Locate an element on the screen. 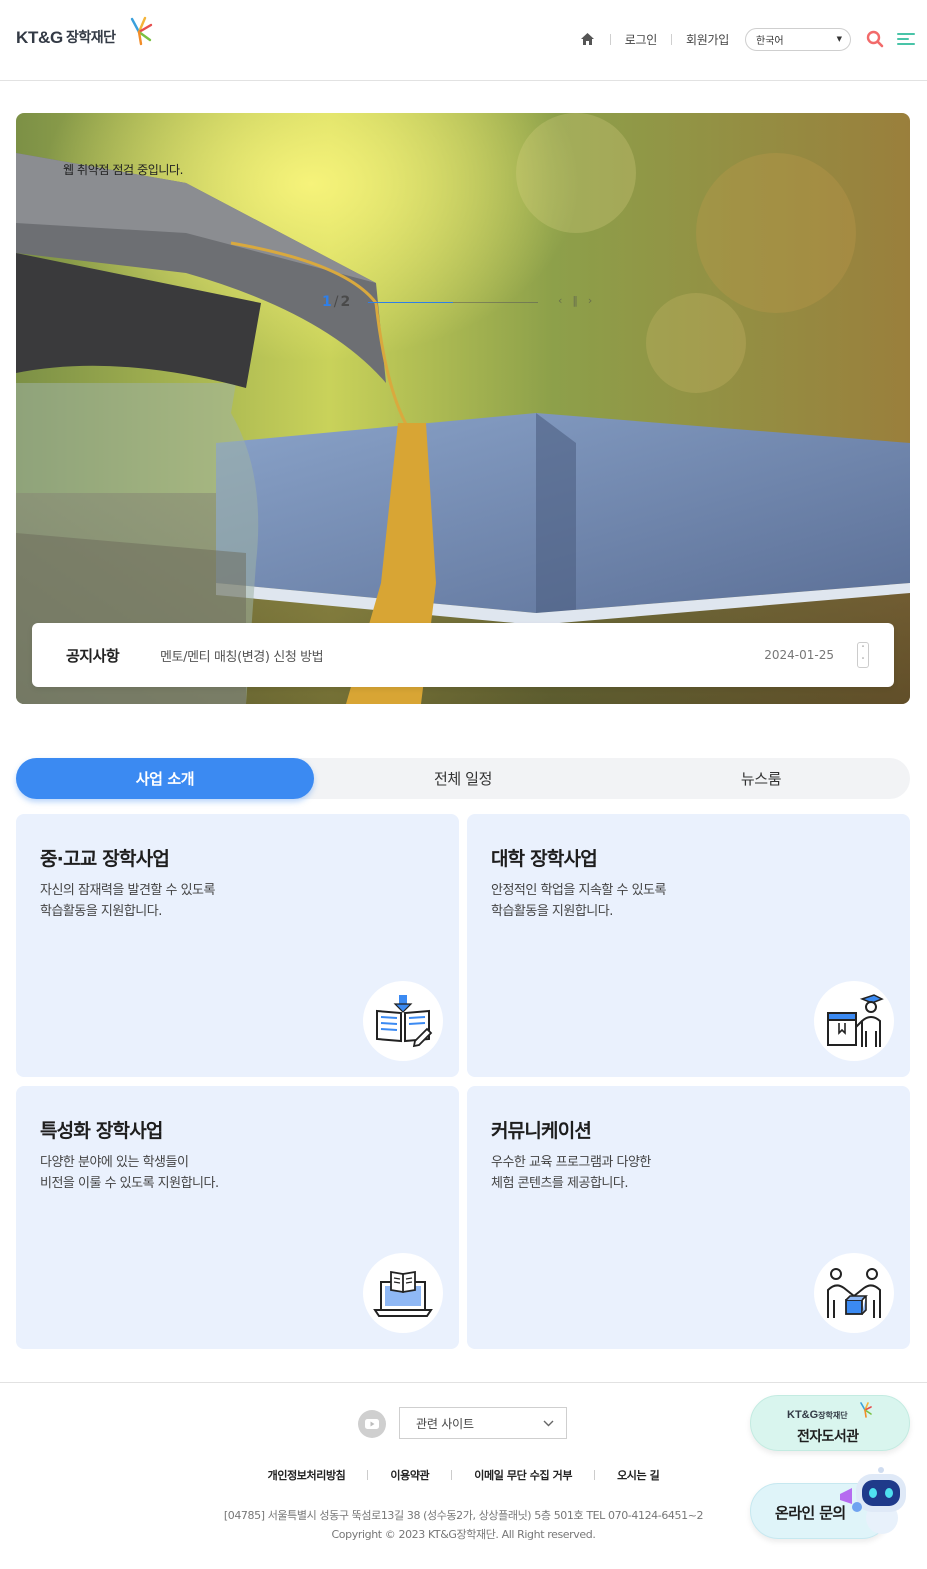 This screenshot has height=1569, width=927. e-library-button: KT&G장학재단 전자도서관 is located at coordinates (830, 1423).